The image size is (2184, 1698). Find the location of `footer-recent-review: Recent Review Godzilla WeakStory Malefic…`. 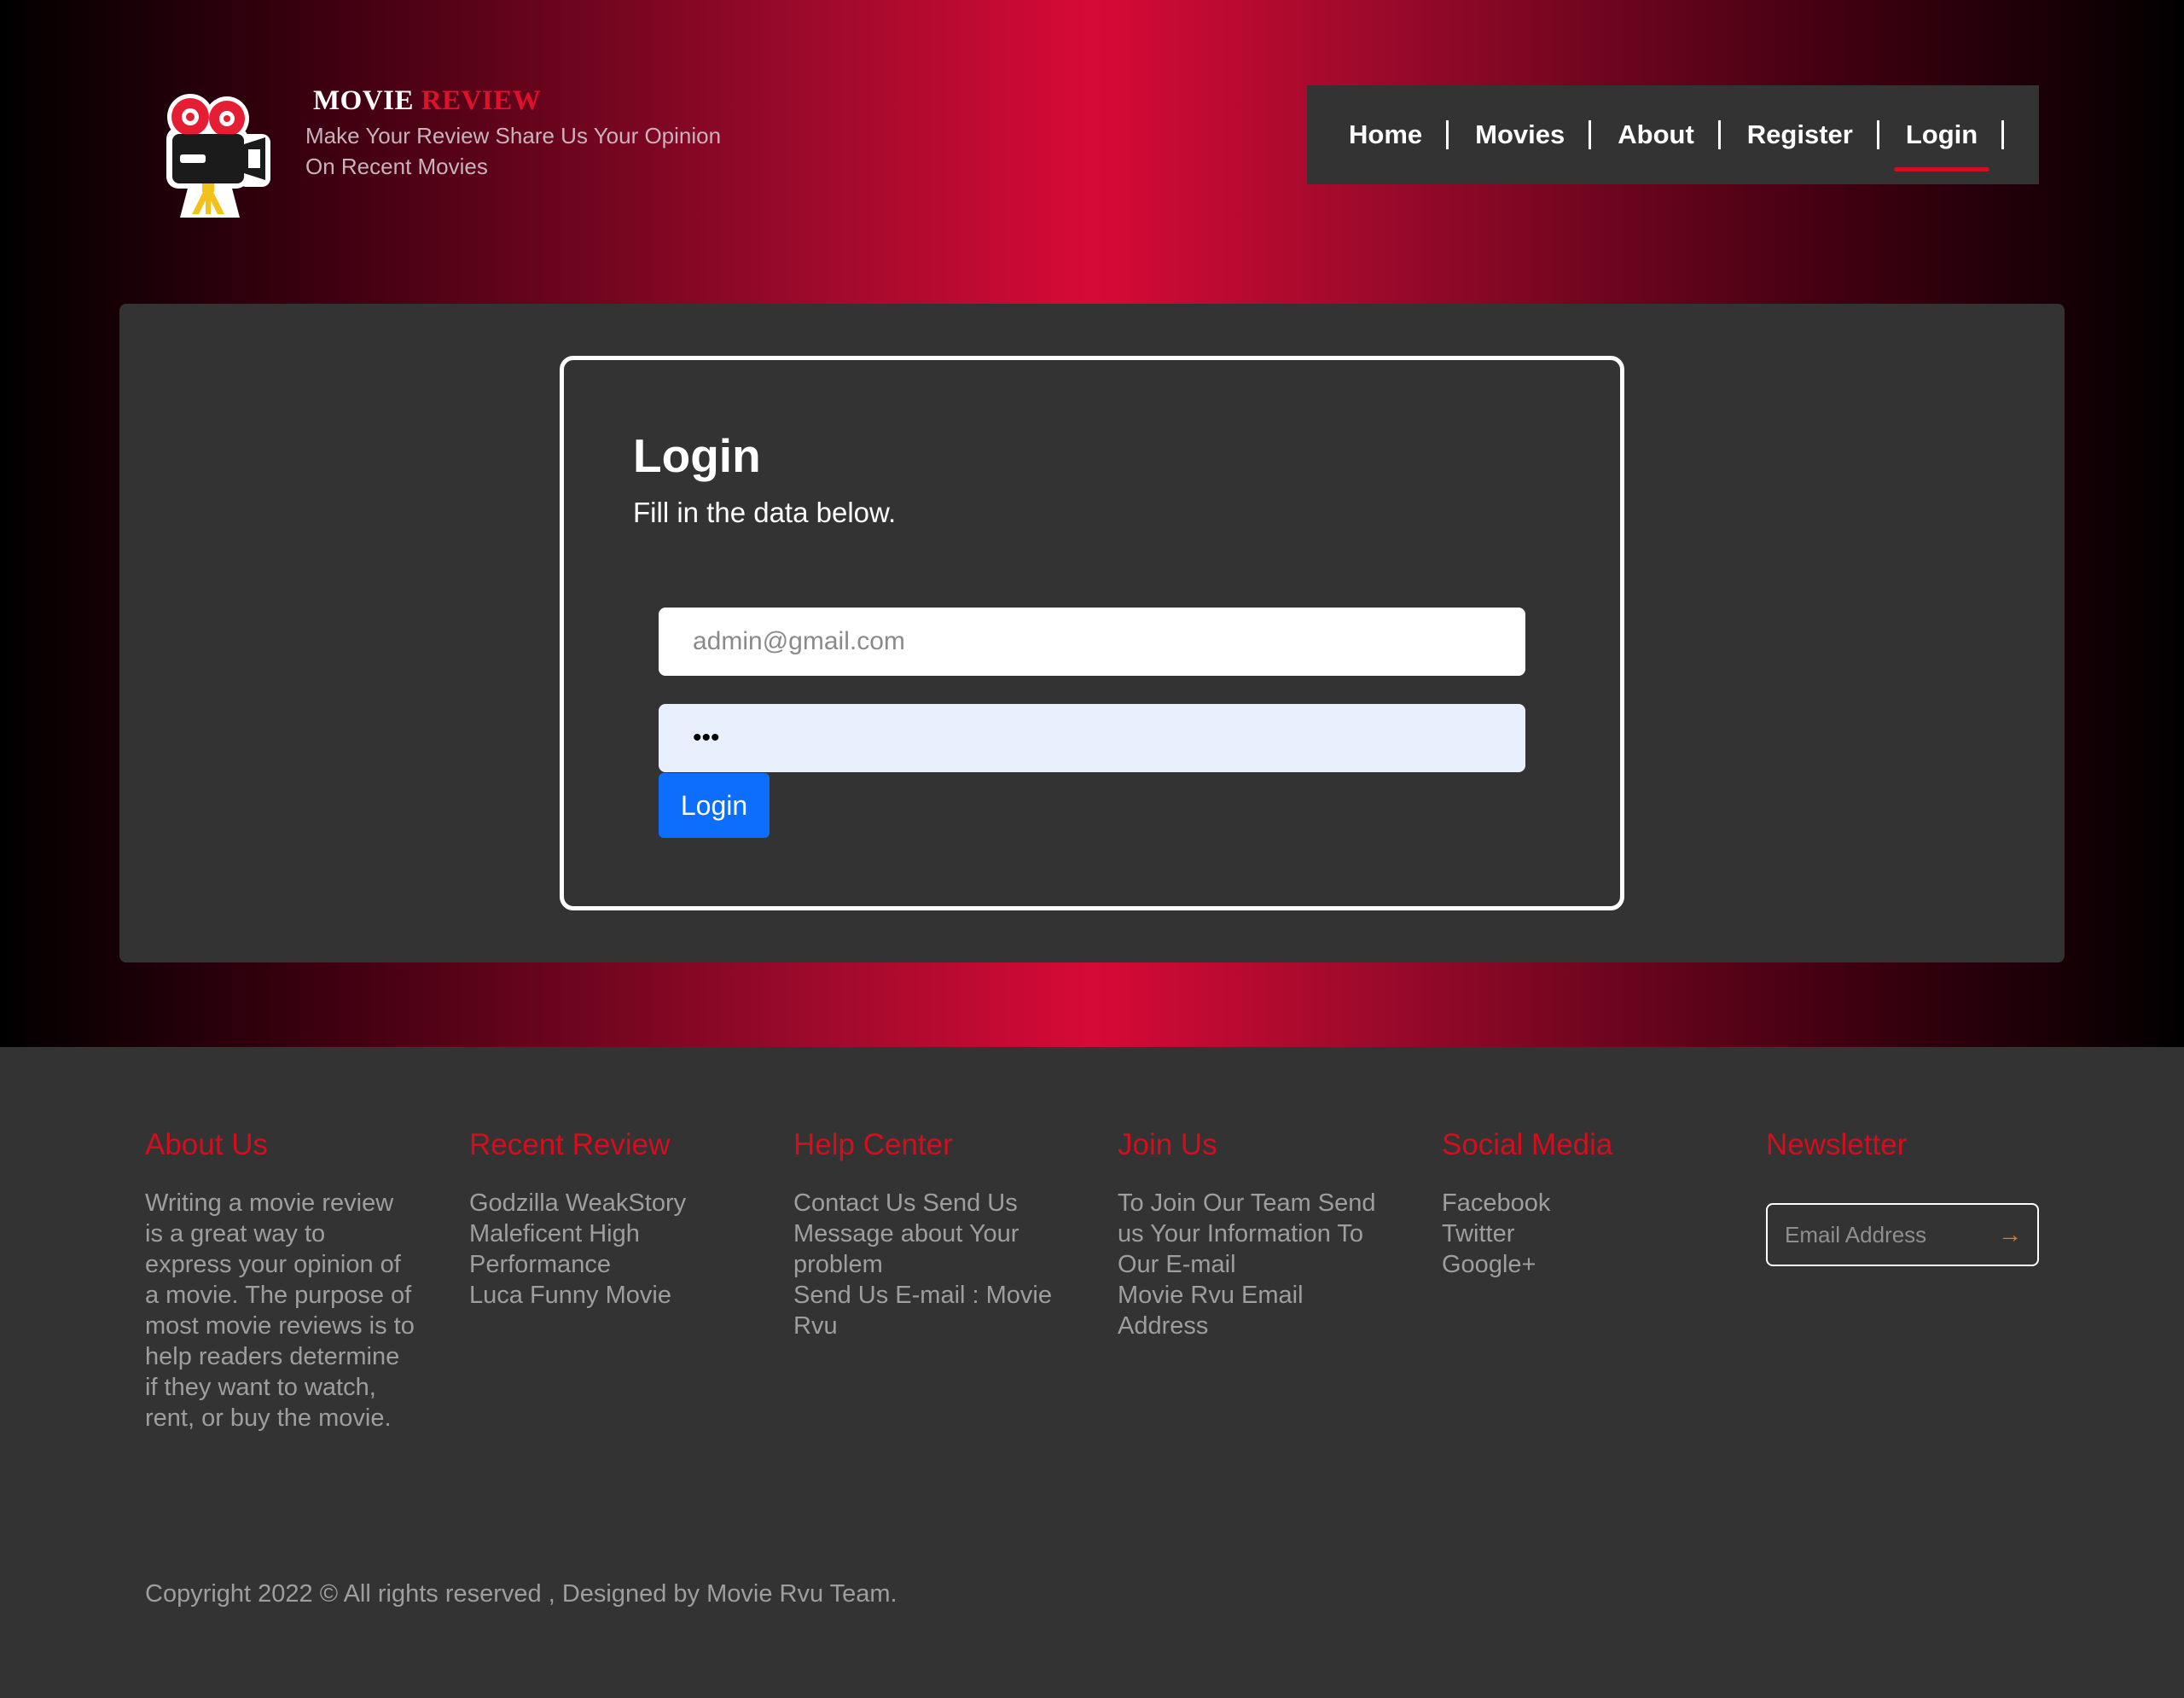

footer-recent-review: Recent Review Godzilla WeakStory Malefic… is located at coordinates (605, 1219).